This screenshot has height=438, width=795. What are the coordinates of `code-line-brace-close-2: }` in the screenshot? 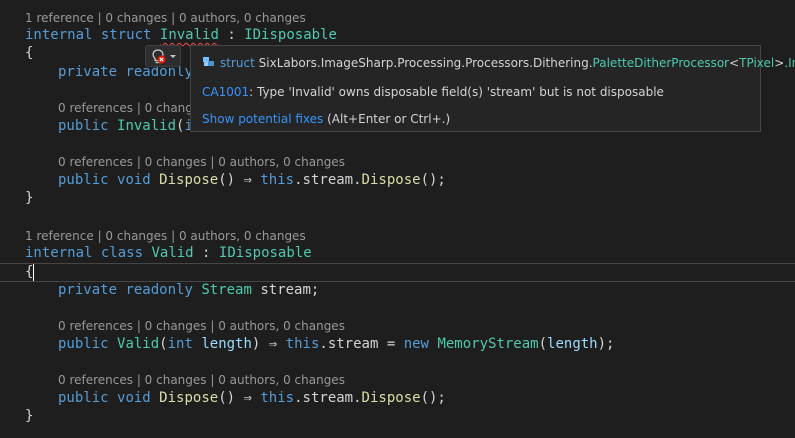 It's located at (29, 416).